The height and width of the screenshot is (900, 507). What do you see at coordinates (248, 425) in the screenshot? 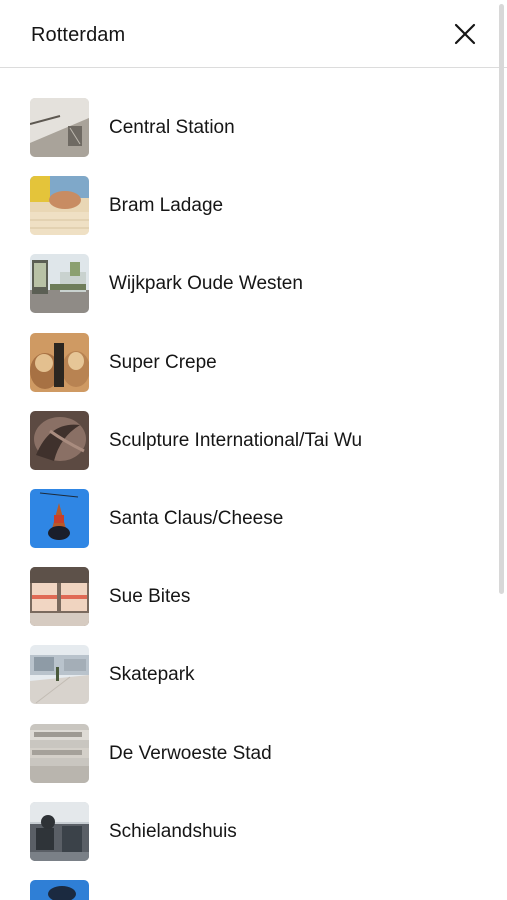
I see `list-item: Sculpture International/Tai Wu` at bounding box center [248, 425].